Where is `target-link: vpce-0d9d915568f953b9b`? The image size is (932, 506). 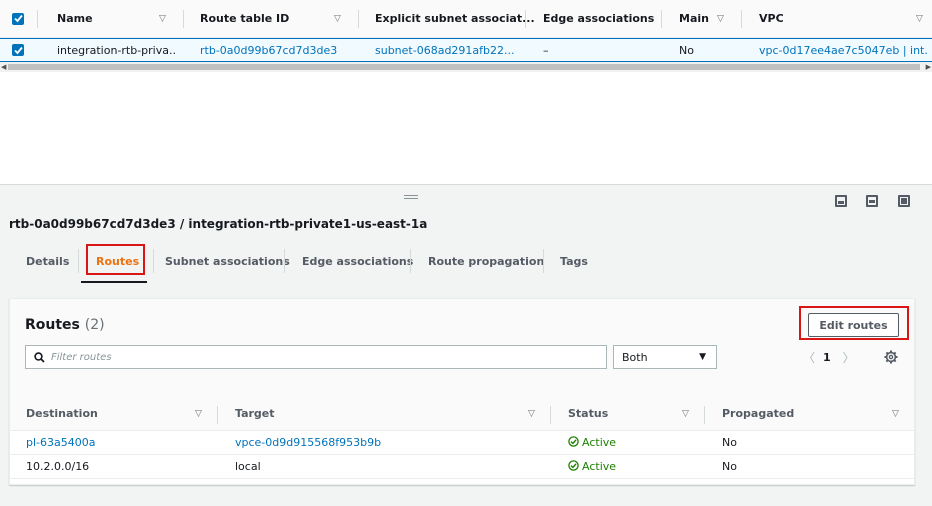 target-link: vpce-0d9d915568f953b9b is located at coordinates (308, 442).